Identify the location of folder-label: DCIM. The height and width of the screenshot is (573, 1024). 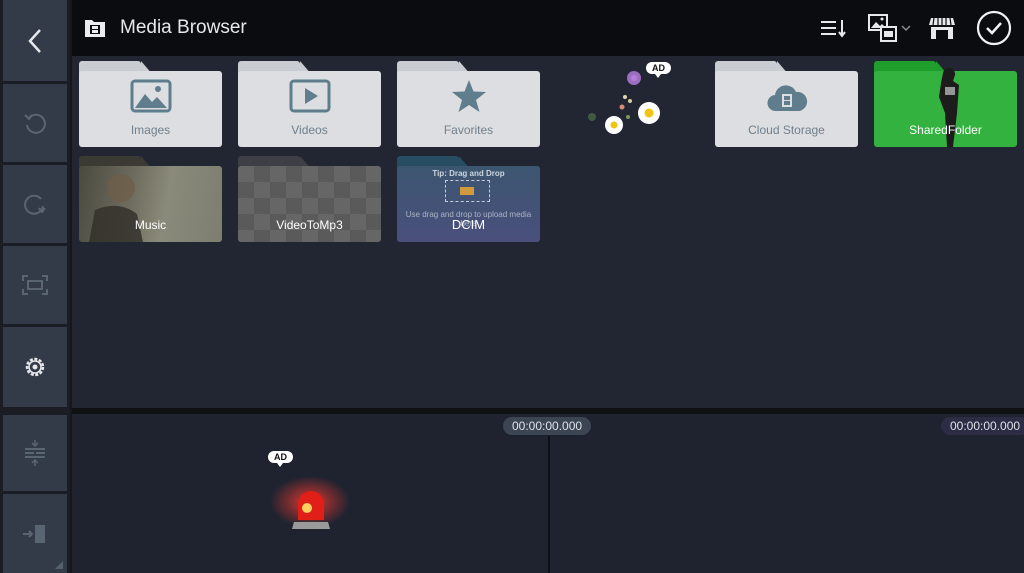
(468, 224).